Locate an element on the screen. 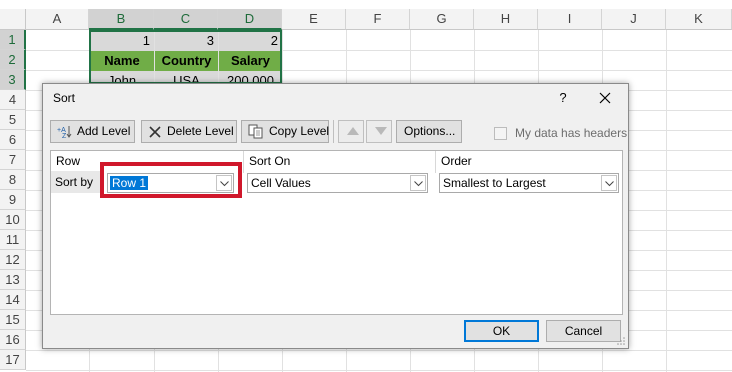 This screenshot has height=372, width=732. order-dropdown is located at coordinates (609, 183).